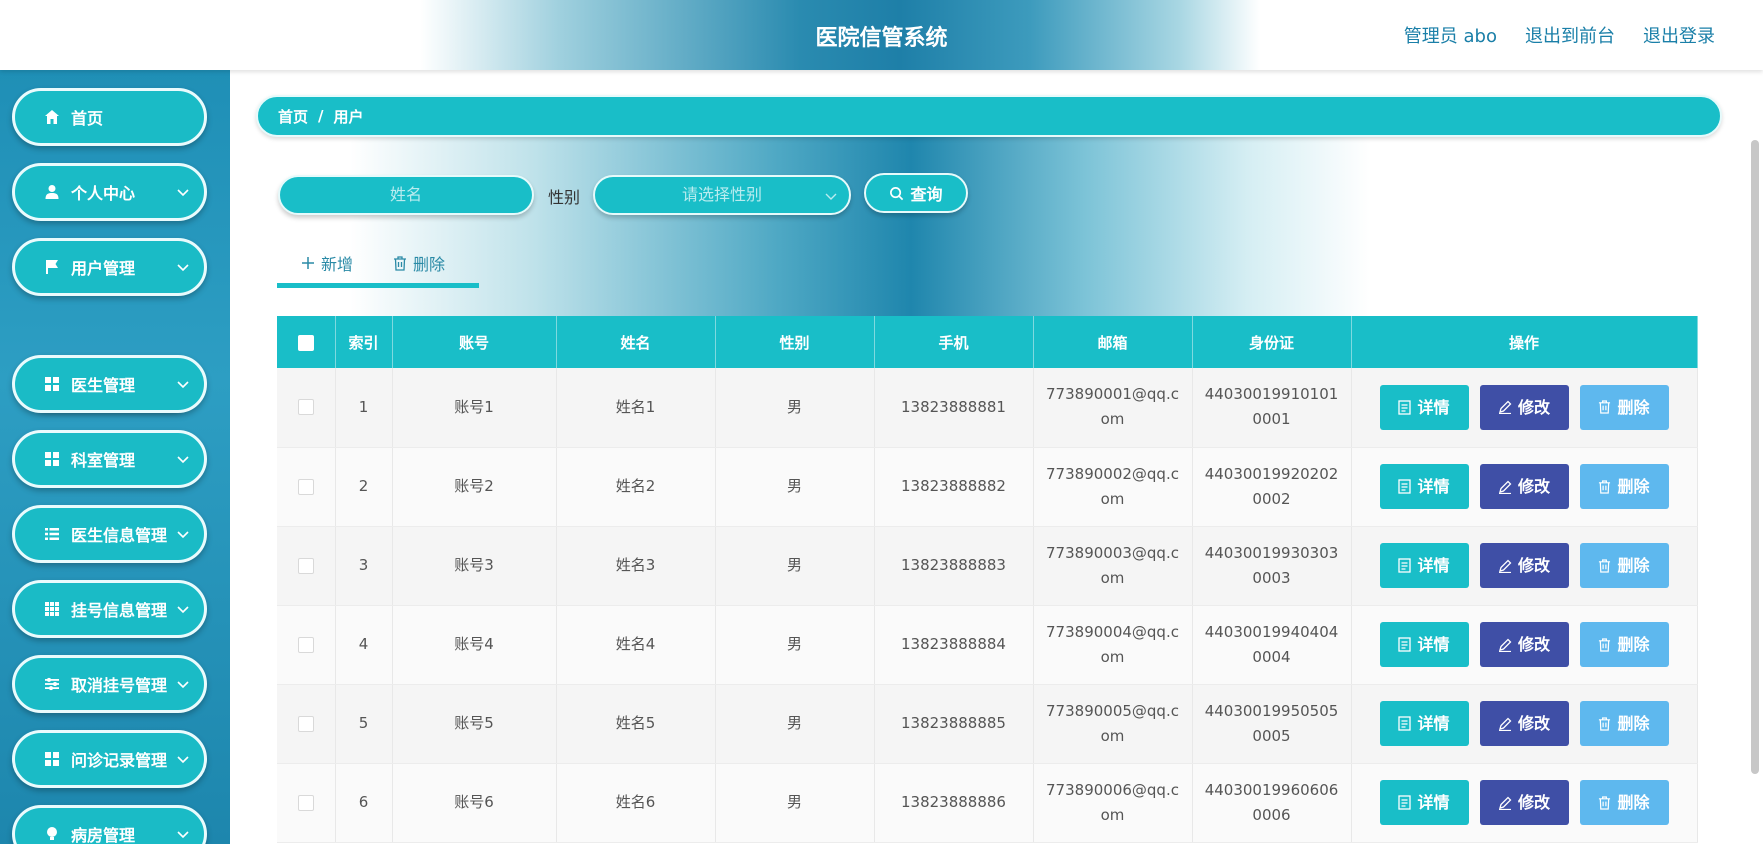 The image size is (1763, 844). What do you see at coordinates (636, 645) in the screenshot?
I see `name-cell: 姓名4` at bounding box center [636, 645].